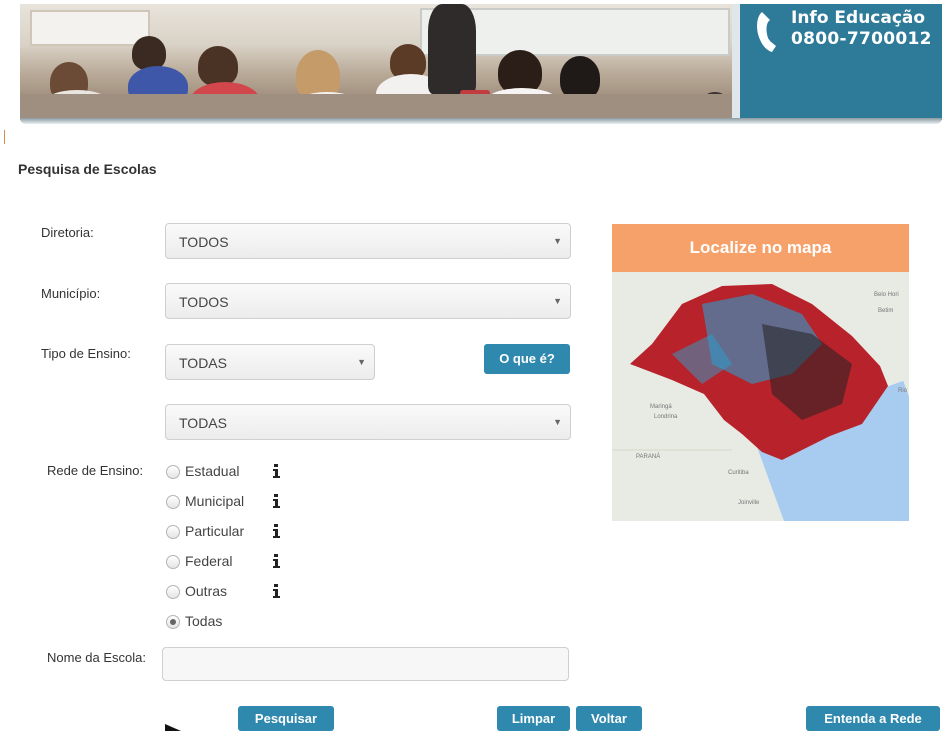 This screenshot has height=731, width=942. What do you see at coordinates (204, 302) in the screenshot?
I see `municipio-value: TODOS` at bounding box center [204, 302].